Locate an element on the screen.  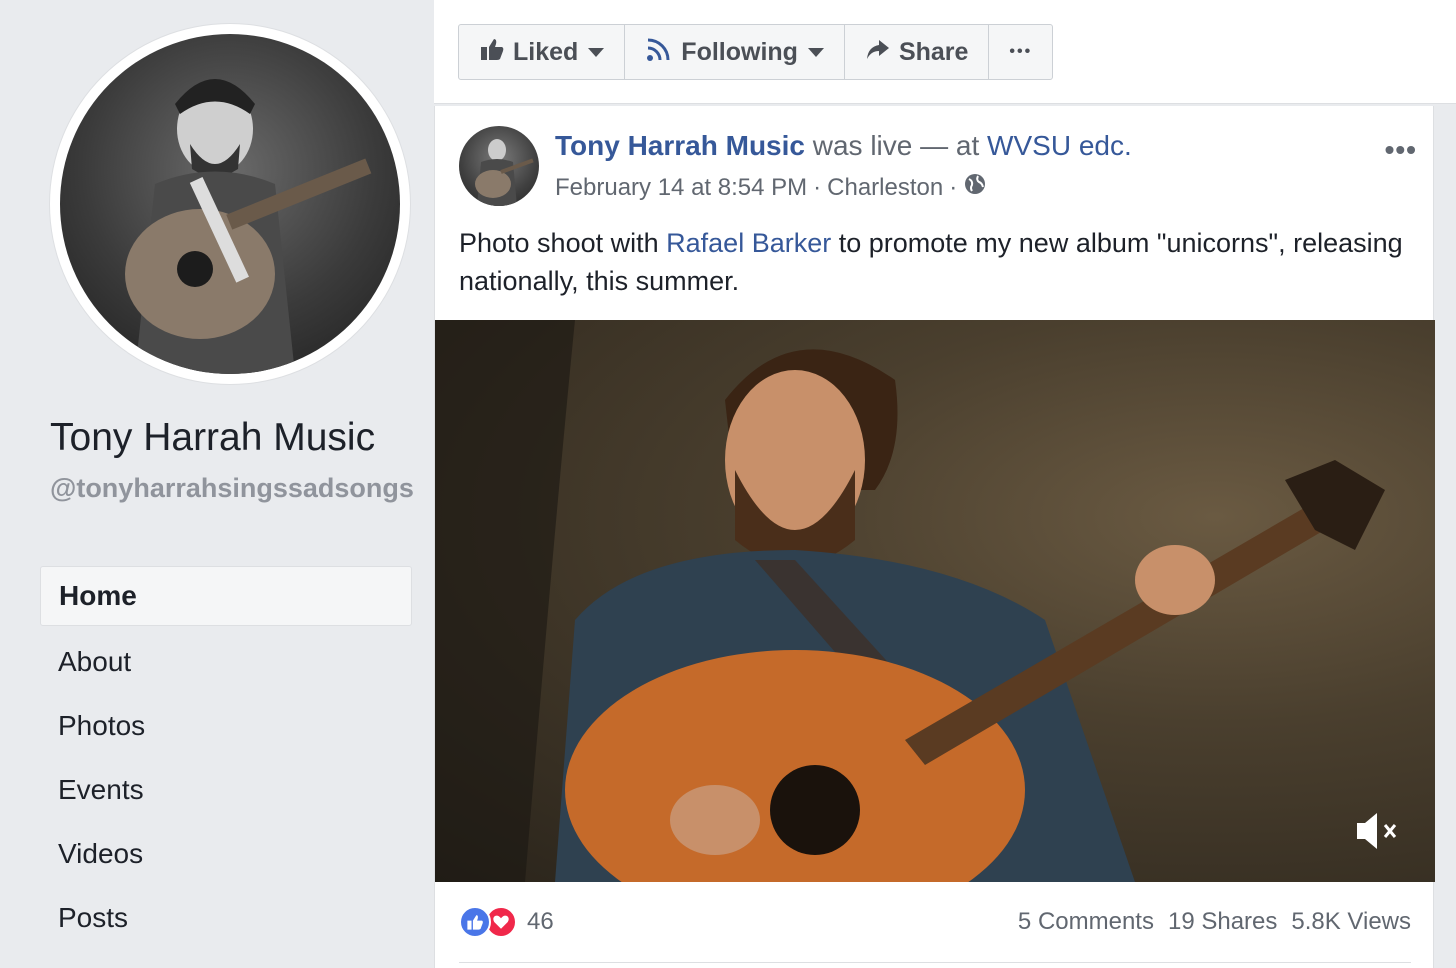
nav-item-about: About is located at coordinates (226, 662).